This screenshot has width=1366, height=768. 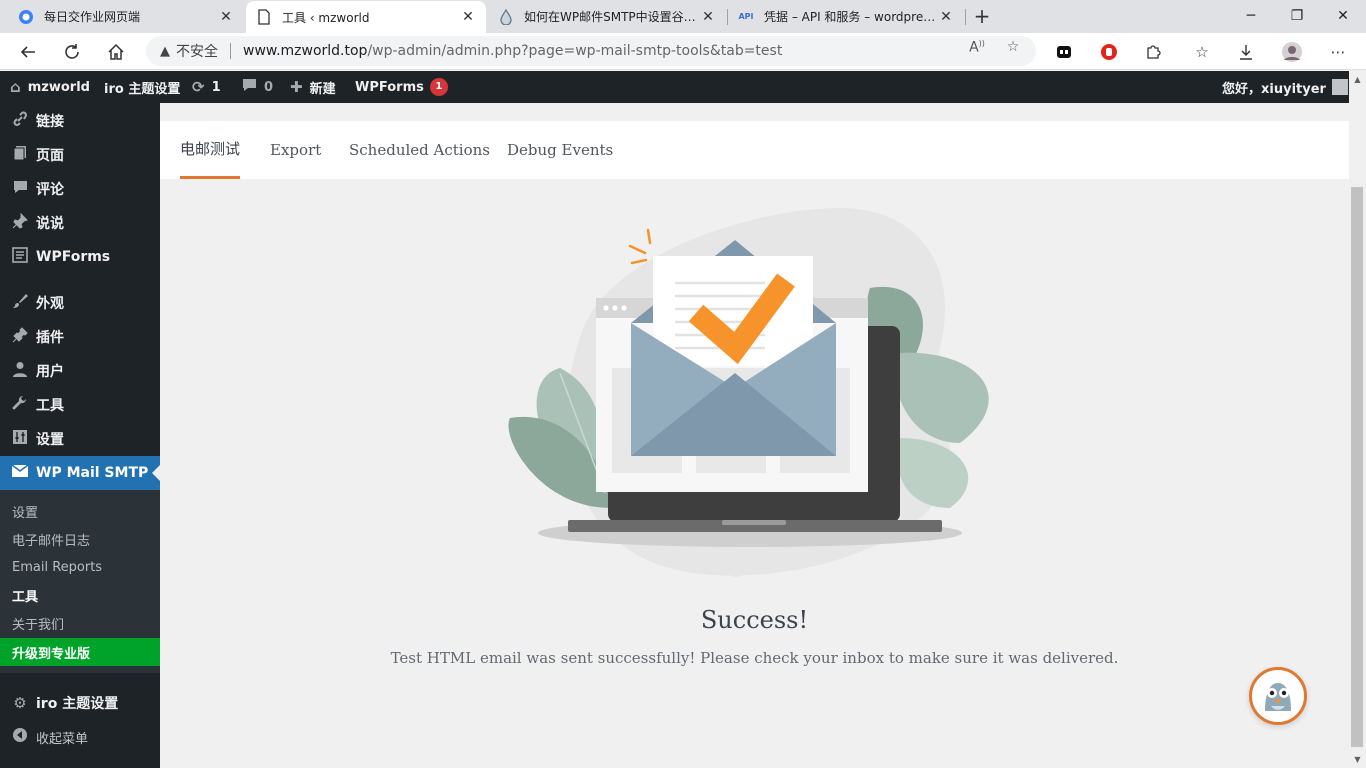 What do you see at coordinates (80, 567) in the screenshot?
I see `submenu-item-email-reports: Email Reports` at bounding box center [80, 567].